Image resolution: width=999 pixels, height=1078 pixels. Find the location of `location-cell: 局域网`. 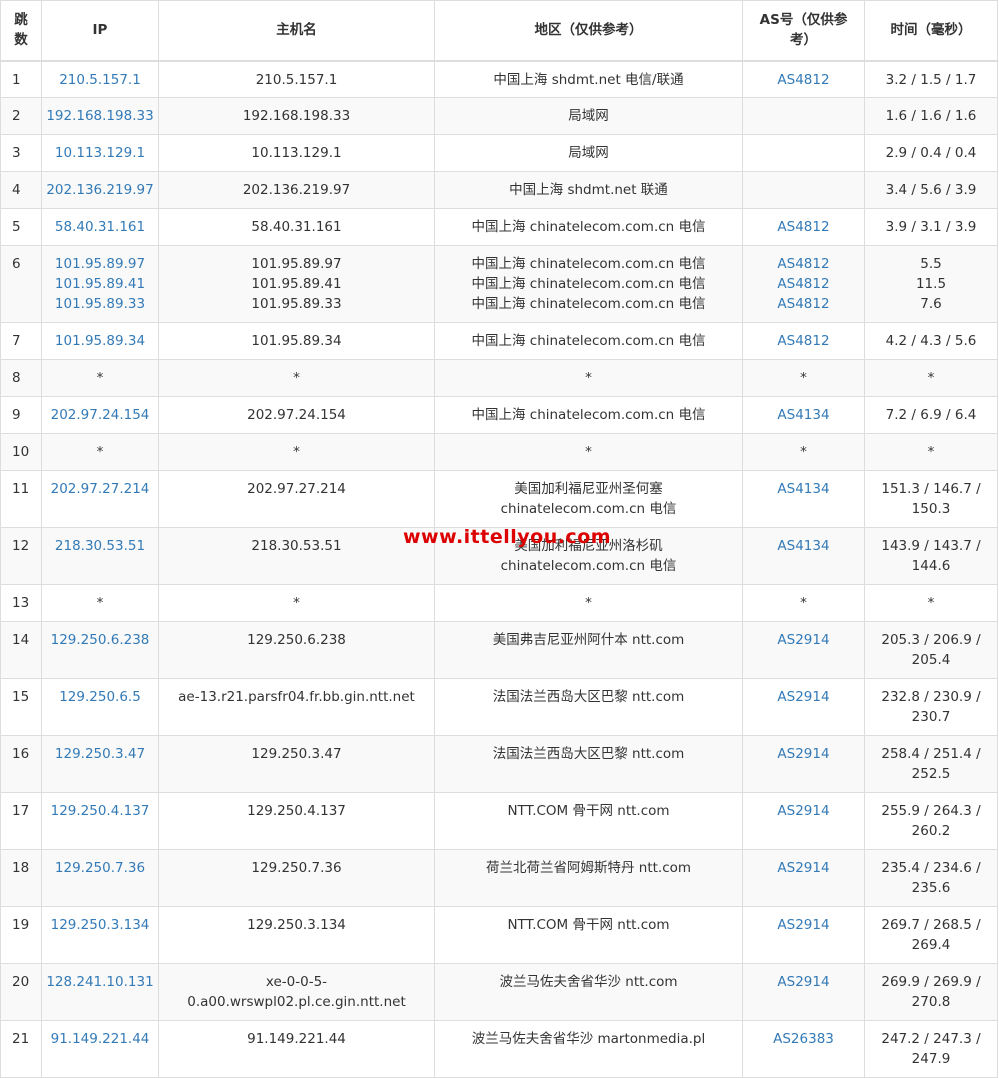

location-cell: 局域网 is located at coordinates (588, 116).